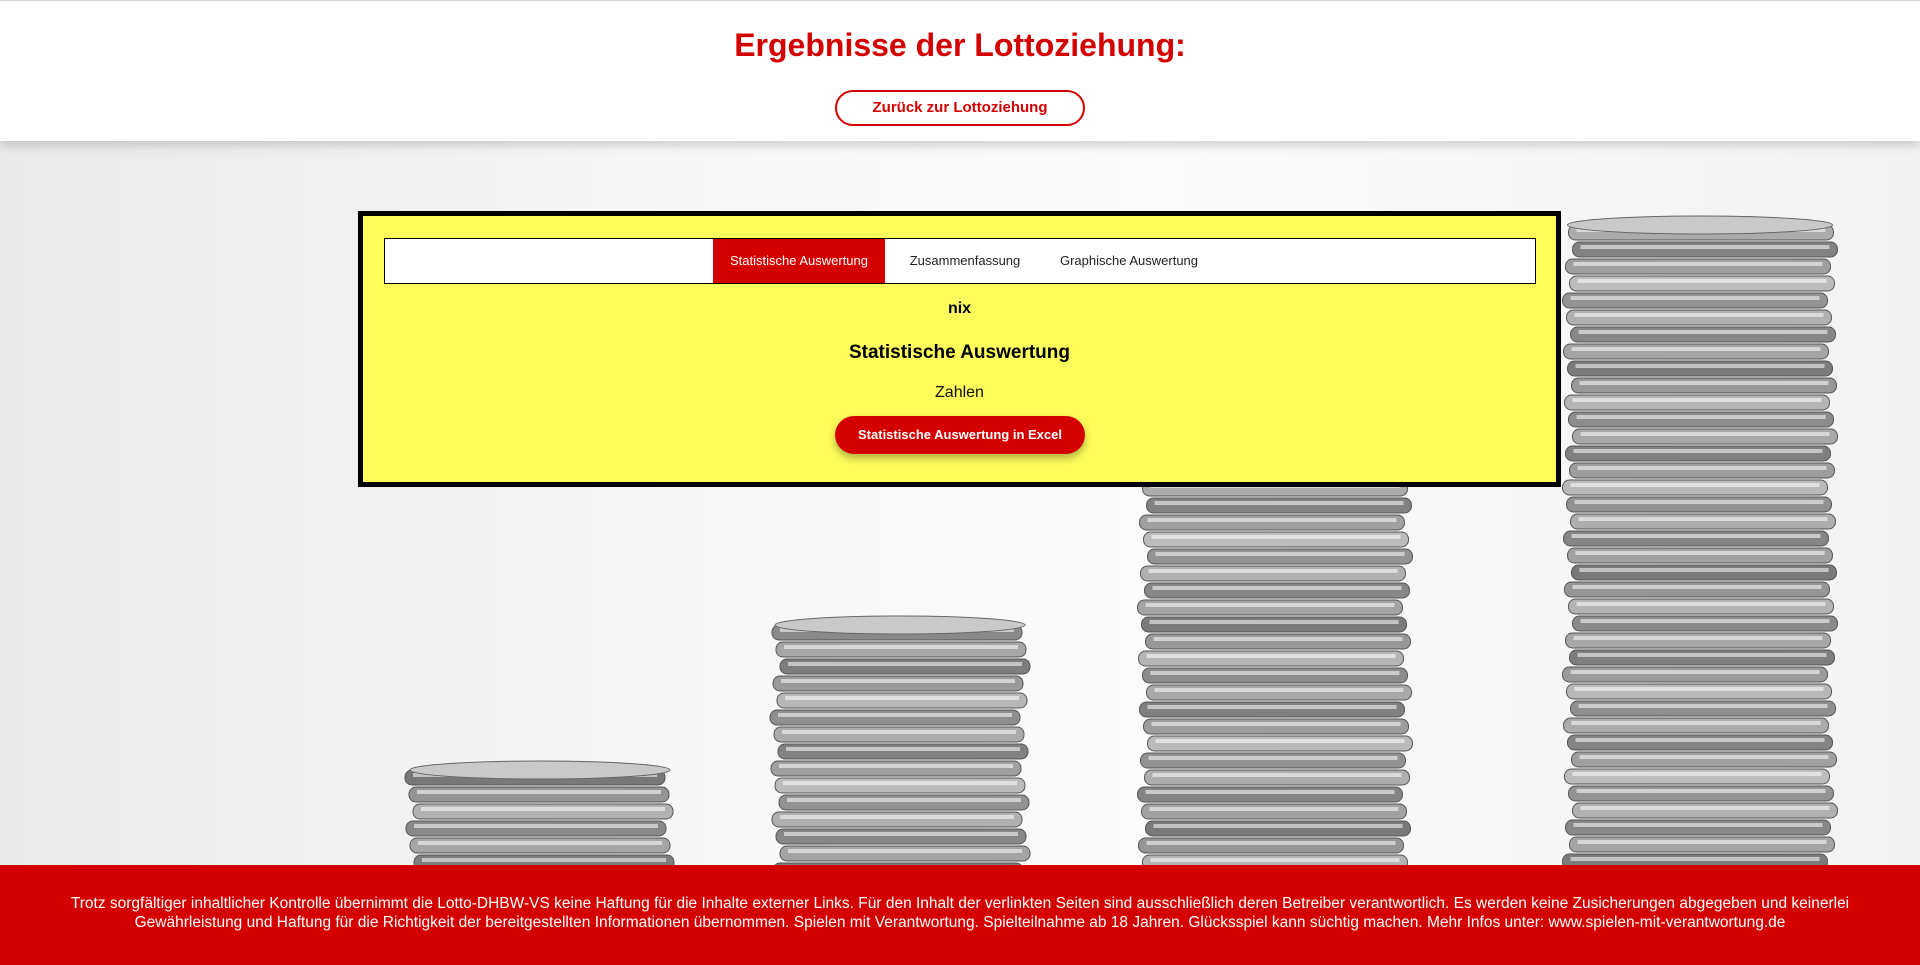 This screenshot has height=965, width=1920. Describe the element at coordinates (960, 435) in the screenshot. I see `excel-export-button: Statistische Auswertung in Excel` at that location.